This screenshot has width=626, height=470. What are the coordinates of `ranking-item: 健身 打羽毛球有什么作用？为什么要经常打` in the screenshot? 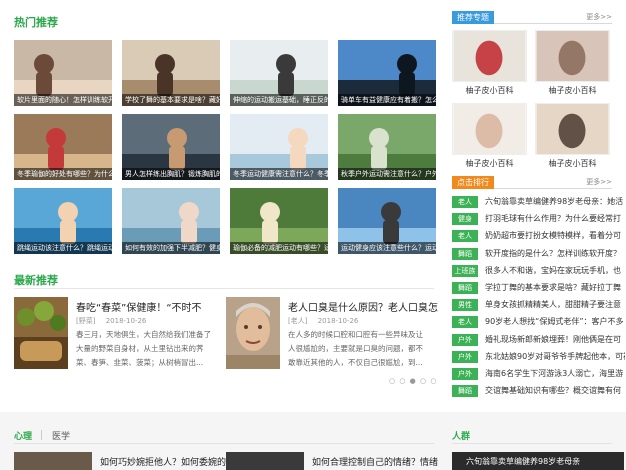 It's located at (538, 219).